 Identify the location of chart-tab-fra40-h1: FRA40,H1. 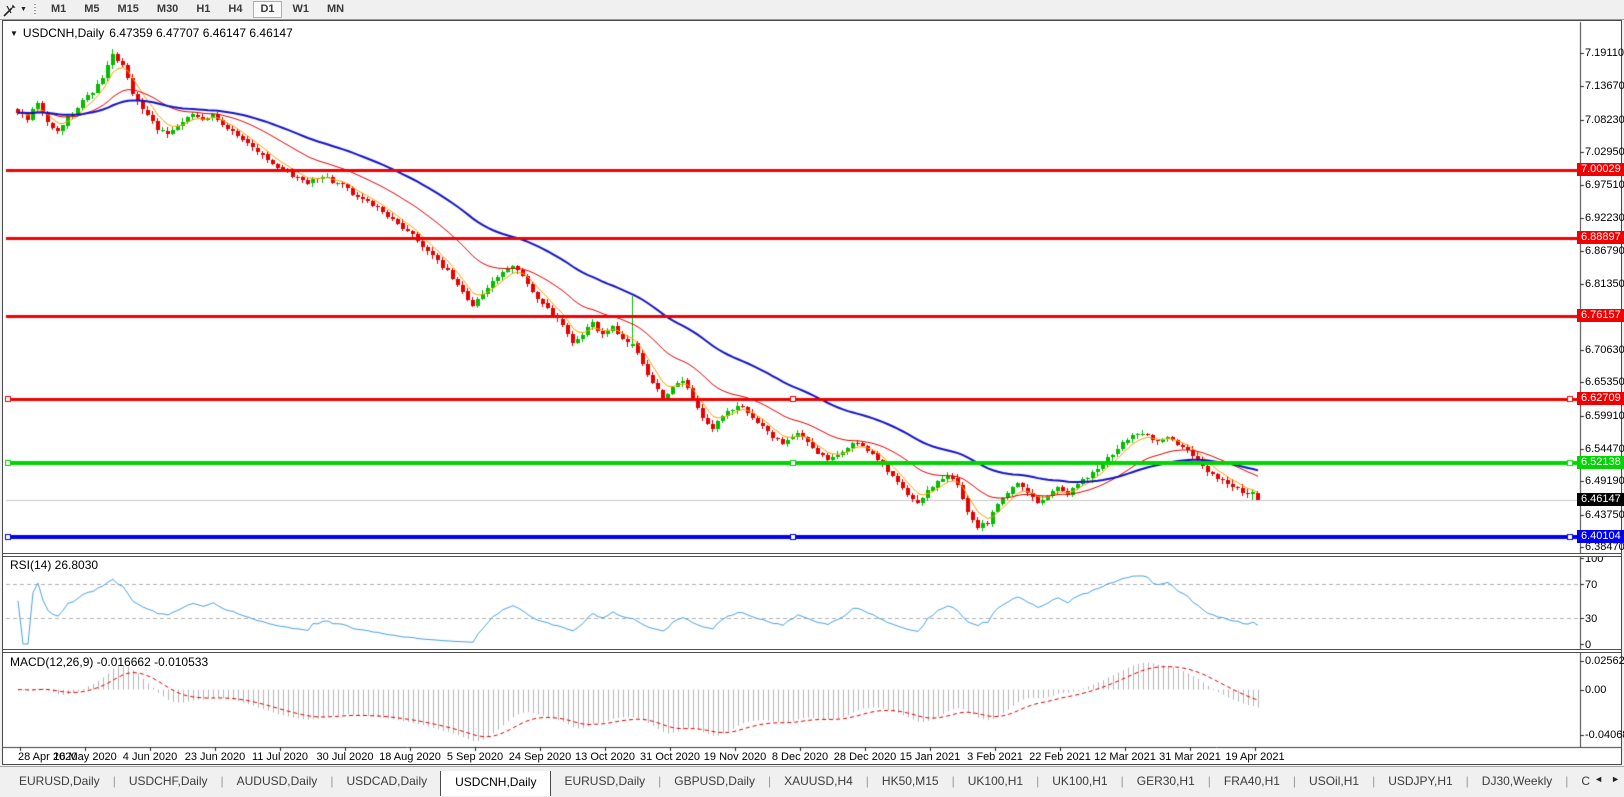
(1252, 782).